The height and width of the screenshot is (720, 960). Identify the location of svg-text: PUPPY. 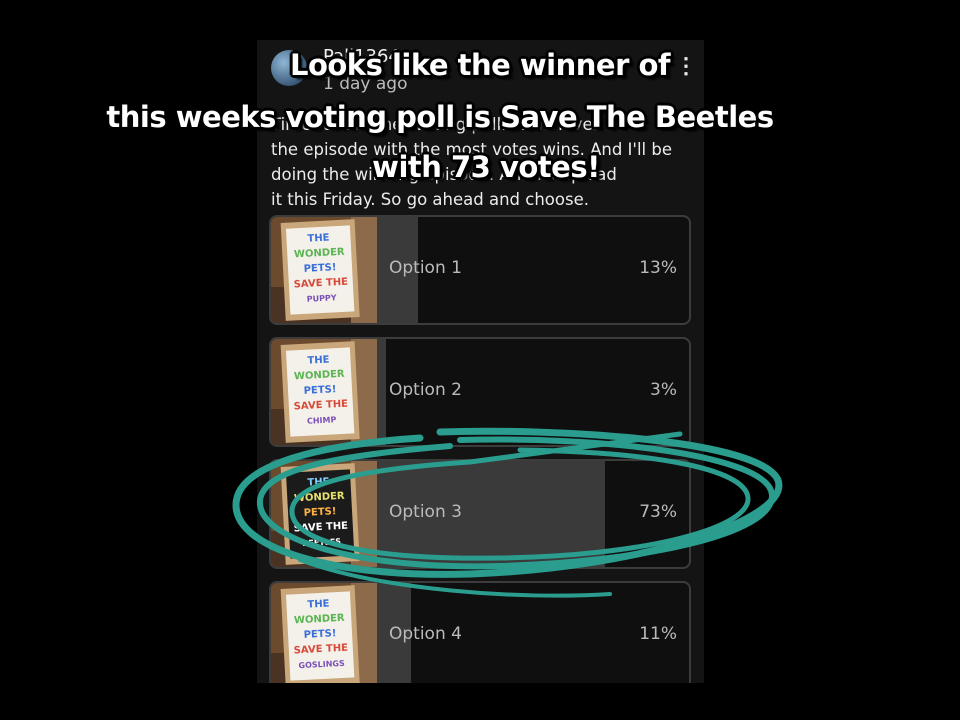
(321, 298).